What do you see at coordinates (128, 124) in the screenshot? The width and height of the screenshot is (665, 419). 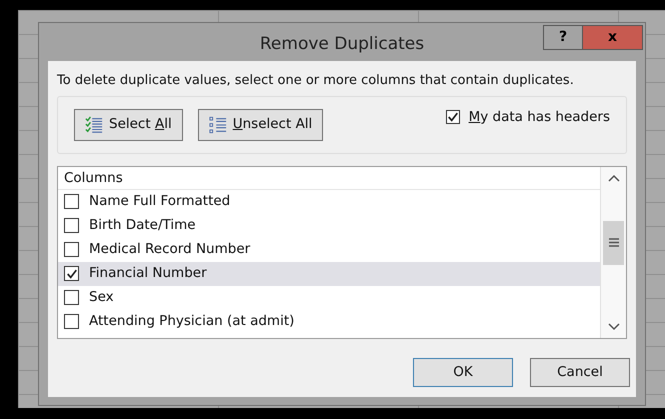 I see `select-all-button: Select All` at bounding box center [128, 124].